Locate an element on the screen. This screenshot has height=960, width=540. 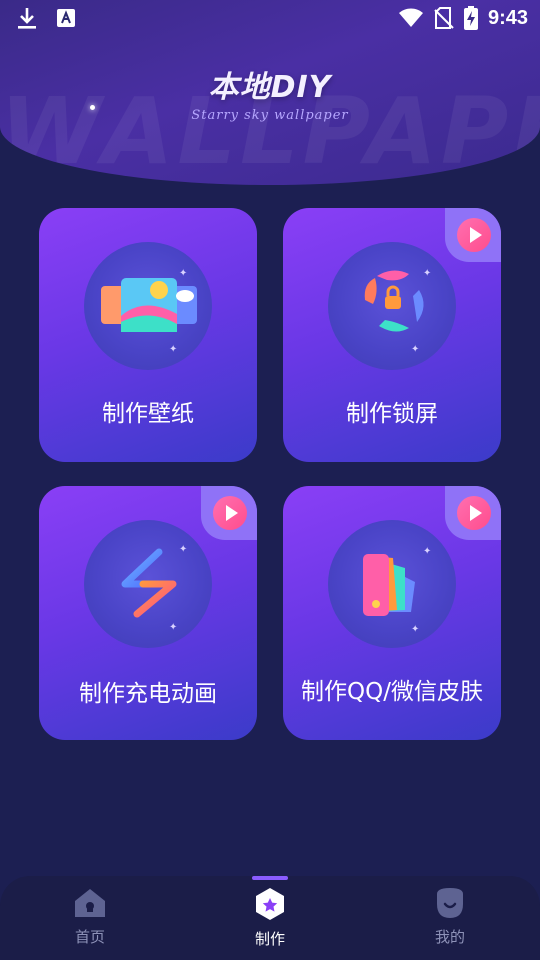
card-make-qq-wechat-skin: ✦ ✦ 制作QQ/微信皮肤 is located at coordinates (392, 613).